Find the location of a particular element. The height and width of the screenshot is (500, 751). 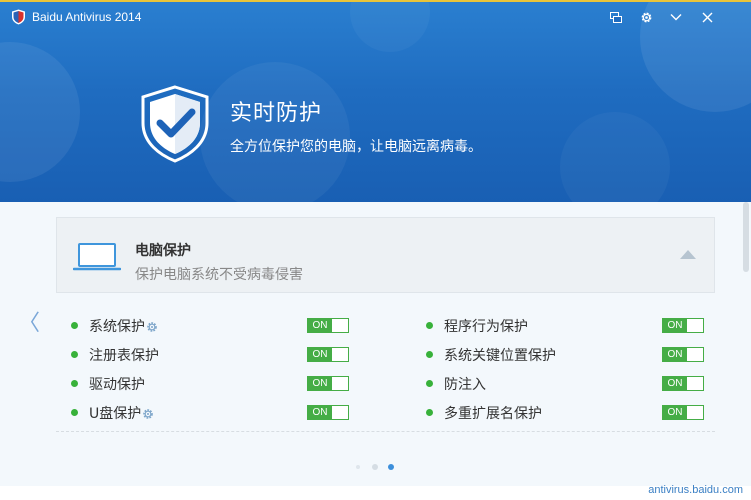

protection-label: 注册表保护 is located at coordinates (124, 356).